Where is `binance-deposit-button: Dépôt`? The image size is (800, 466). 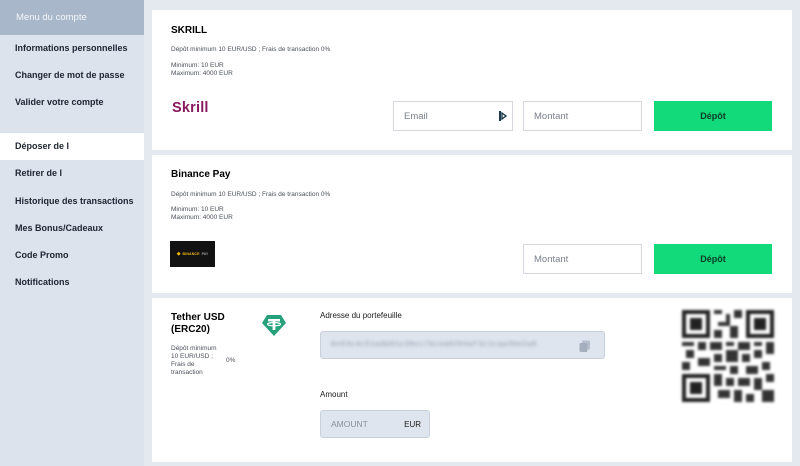
binance-deposit-button: Dépôt is located at coordinates (713, 259).